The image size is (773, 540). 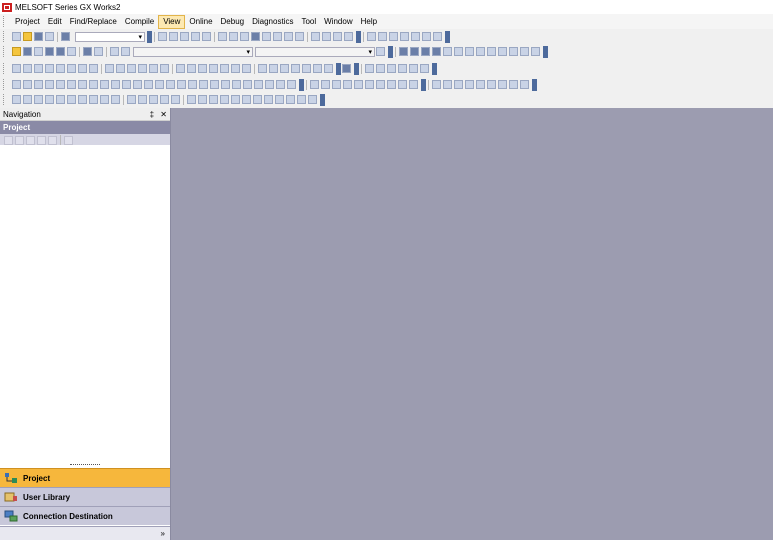 What do you see at coordinates (236, 84) in the screenshot?
I see `fbd-arrow-left-icon` at bounding box center [236, 84].